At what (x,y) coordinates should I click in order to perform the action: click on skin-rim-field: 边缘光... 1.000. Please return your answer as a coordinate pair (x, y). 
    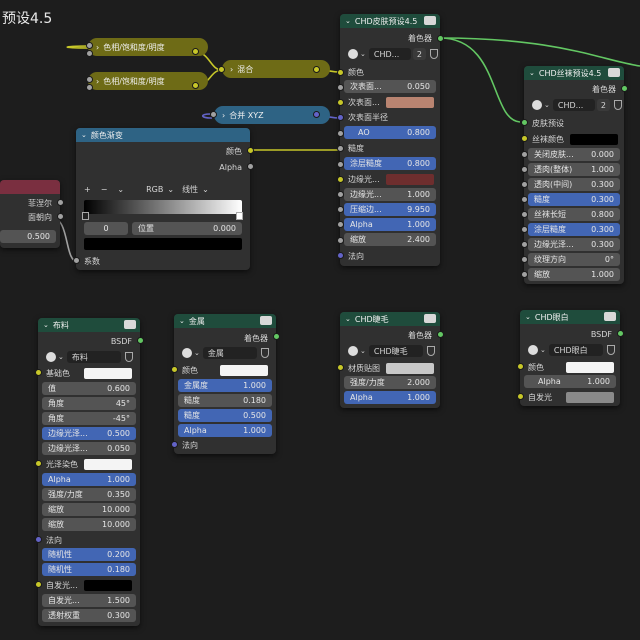
    Looking at the image, I should click on (390, 194).